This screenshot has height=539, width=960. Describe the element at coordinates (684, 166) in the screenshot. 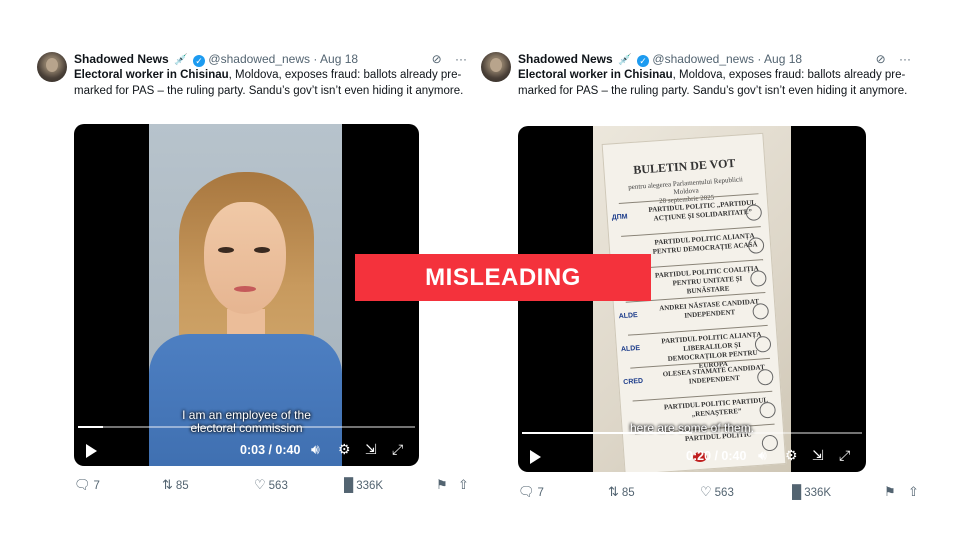

I see `ballot-title: BULETIN DE VOT` at that location.